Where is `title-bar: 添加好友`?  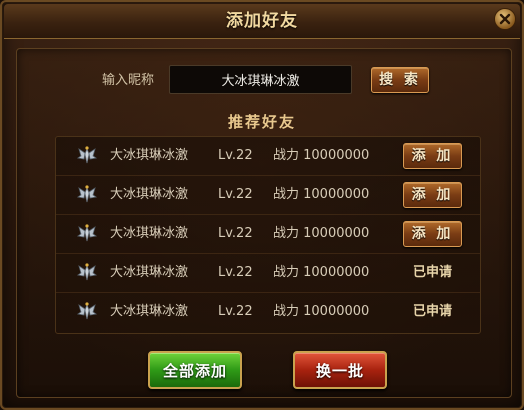
title-bar: 添加好友 is located at coordinates (262, 21).